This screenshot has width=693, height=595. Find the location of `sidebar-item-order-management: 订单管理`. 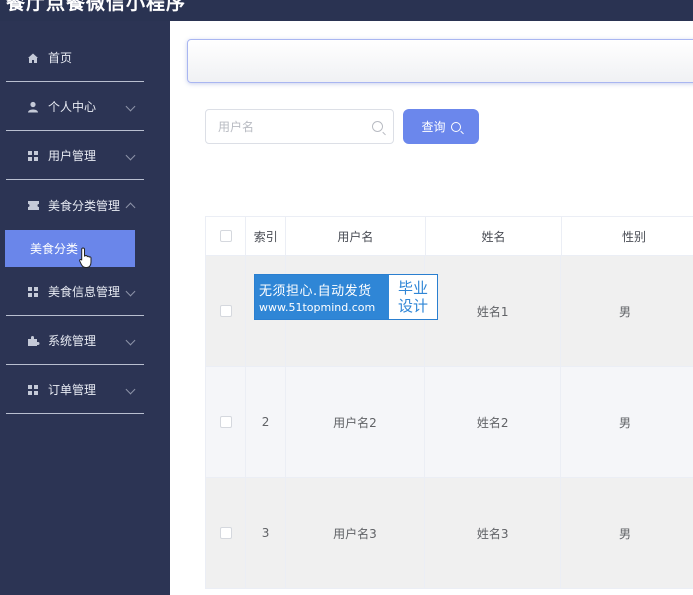

sidebar-item-order-management: 订单管理 is located at coordinates (75, 390).